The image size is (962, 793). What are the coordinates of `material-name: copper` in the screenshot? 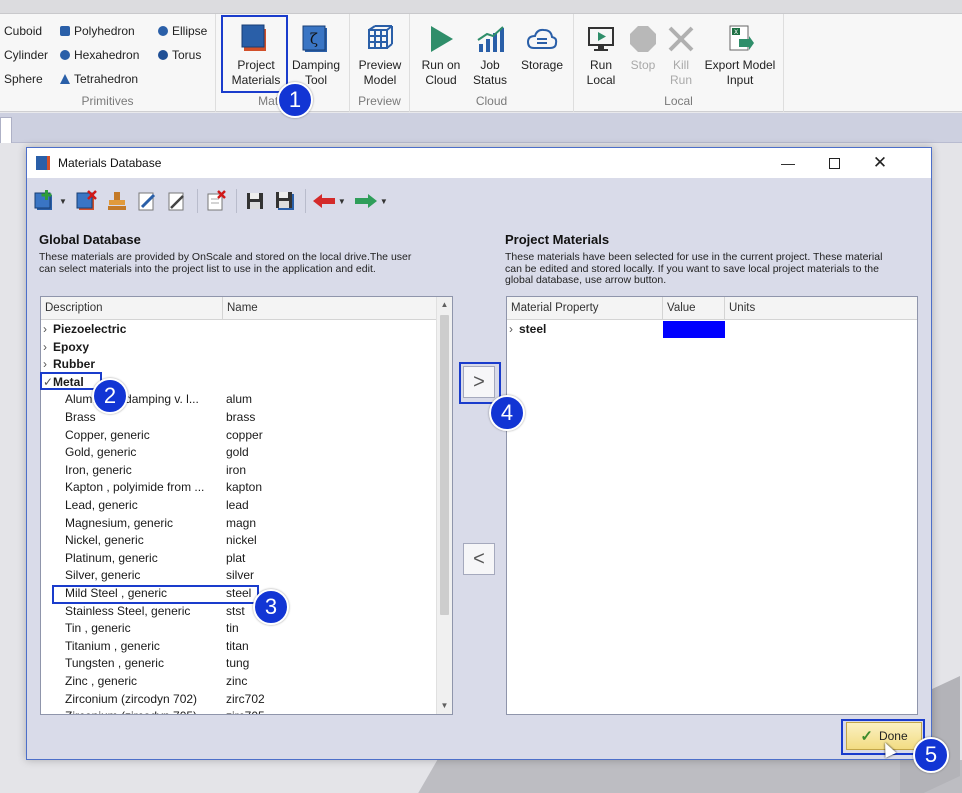 It's located at (244, 434).